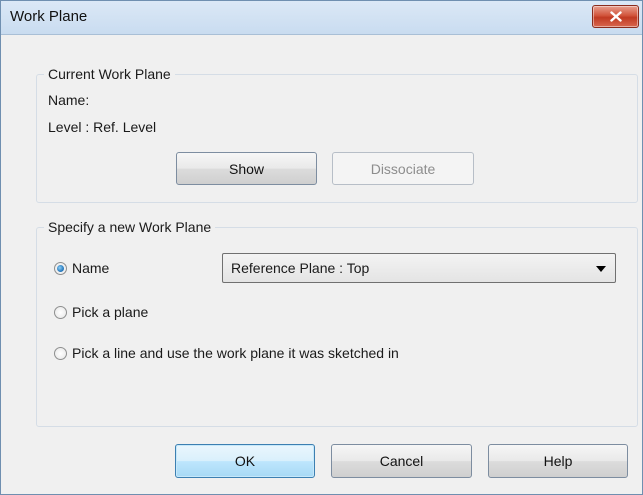 This screenshot has height=495, width=643. What do you see at coordinates (110, 312) in the screenshot?
I see `pick-plane-option-label: Pick a plane` at bounding box center [110, 312].